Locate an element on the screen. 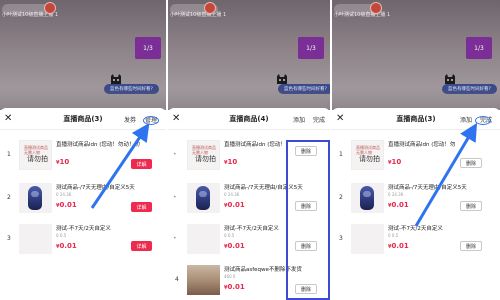 This screenshot has height=300, width=500. list-item: 3 测试-不7天/2天自定义 0 0.5 ¥0.01 删除 is located at coordinates (416, 239).